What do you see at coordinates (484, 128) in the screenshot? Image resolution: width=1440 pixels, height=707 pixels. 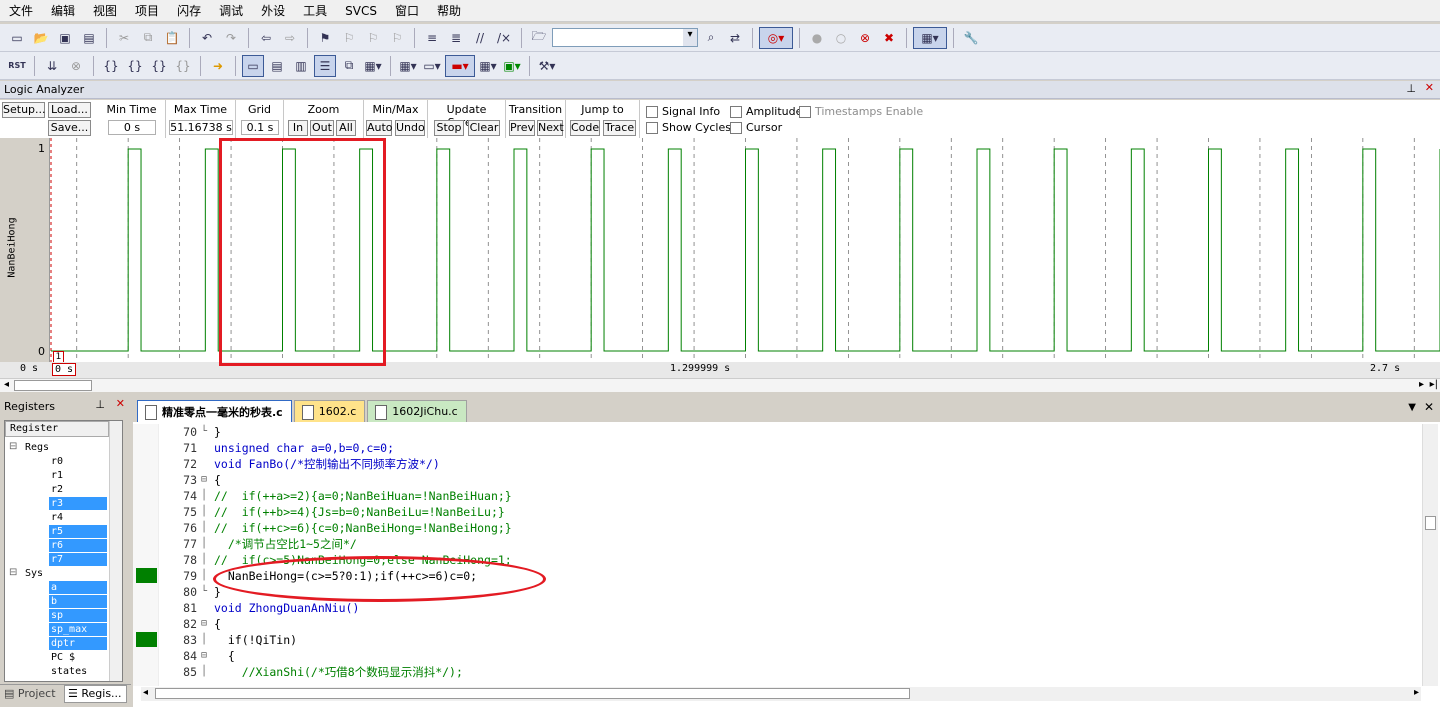 I see `clear-button: Clear` at bounding box center [484, 128].